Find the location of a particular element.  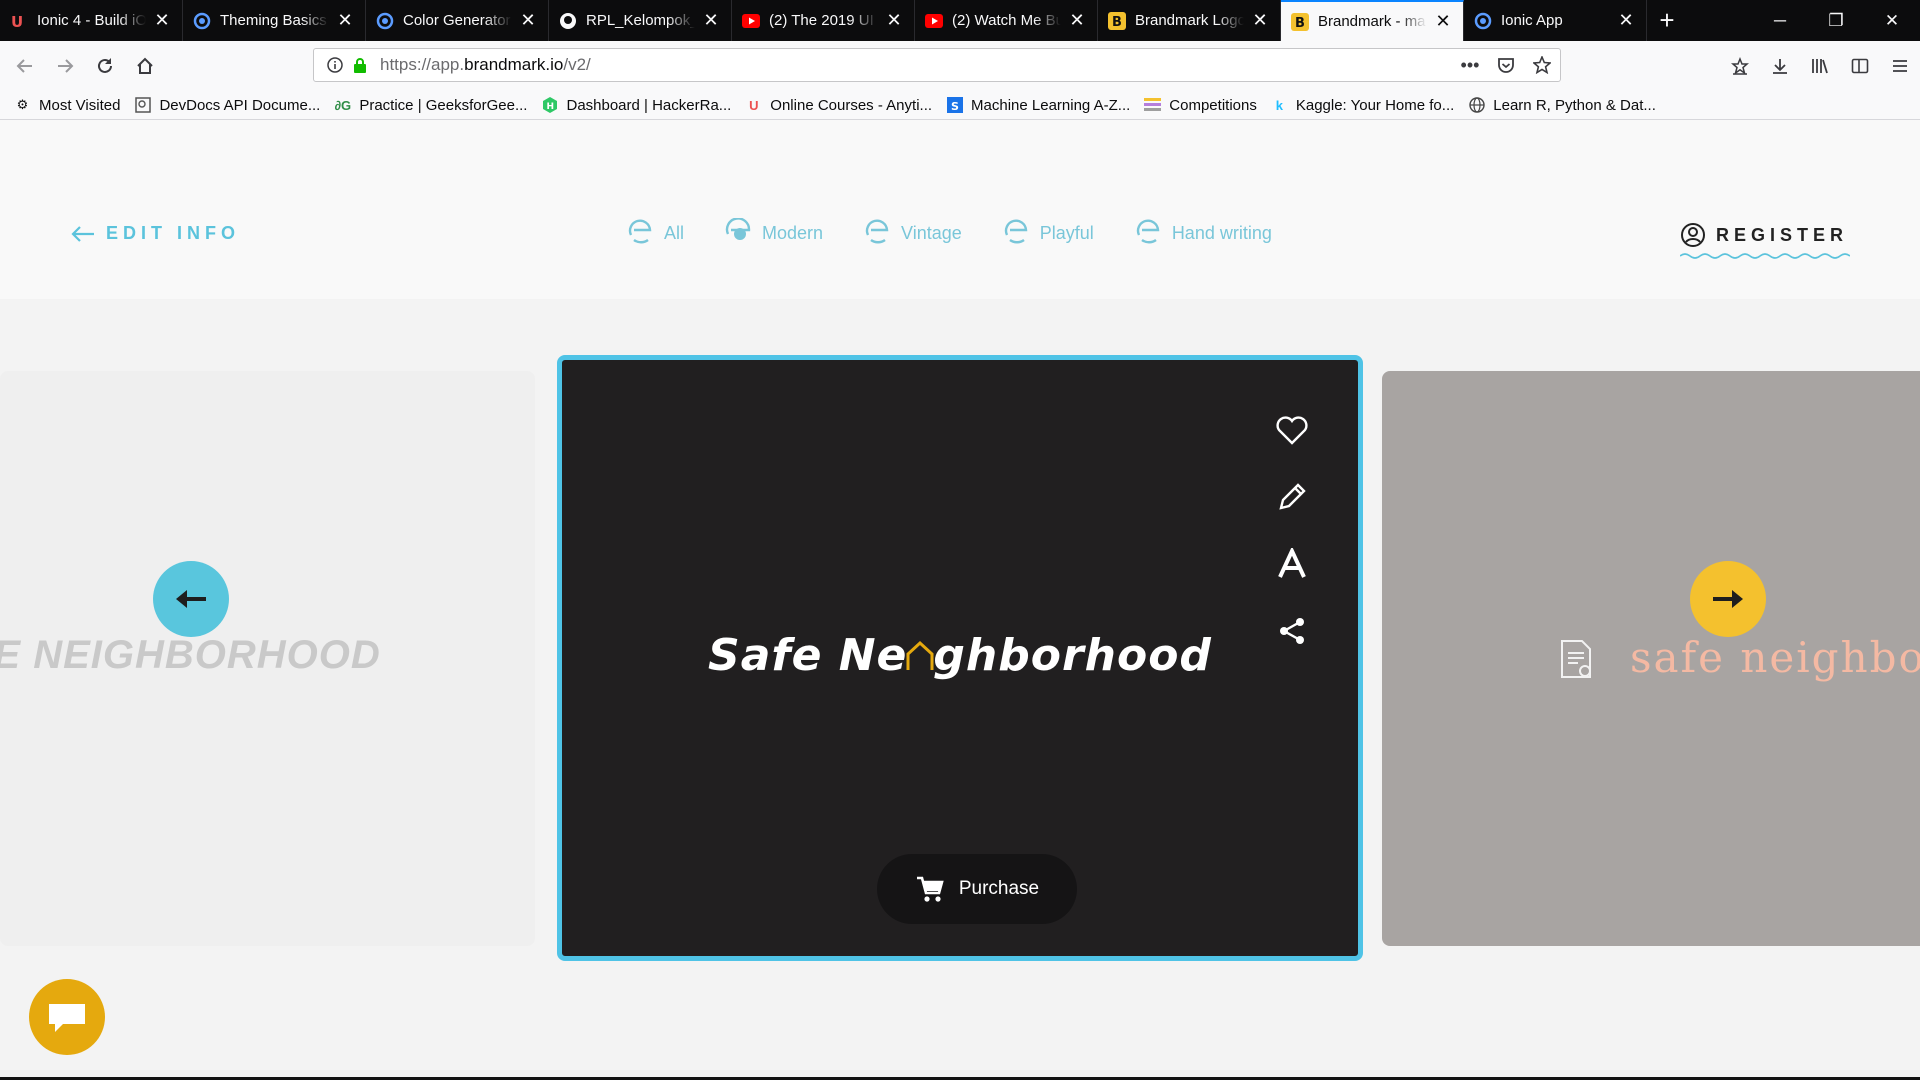

tab-brandmark-active: B Brandmark - ma ✕ is located at coordinates (1372, 20).